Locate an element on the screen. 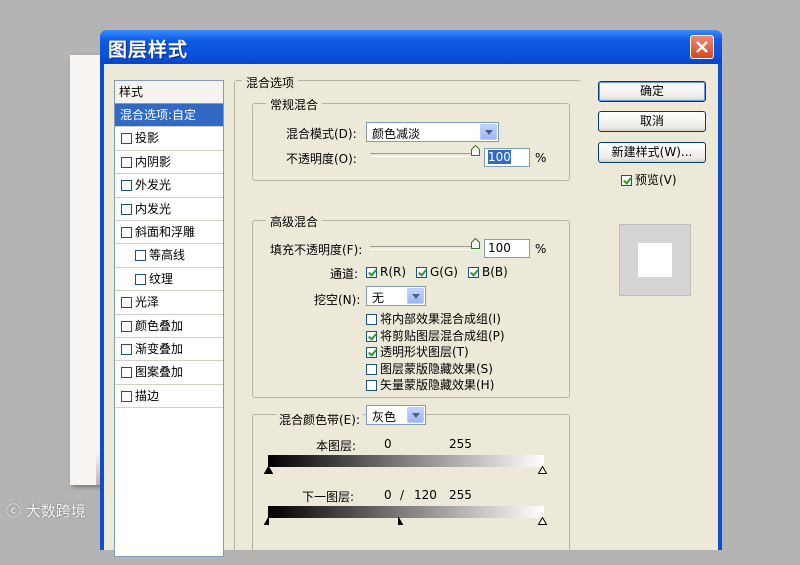  opacity-unit: % is located at coordinates (541, 158).